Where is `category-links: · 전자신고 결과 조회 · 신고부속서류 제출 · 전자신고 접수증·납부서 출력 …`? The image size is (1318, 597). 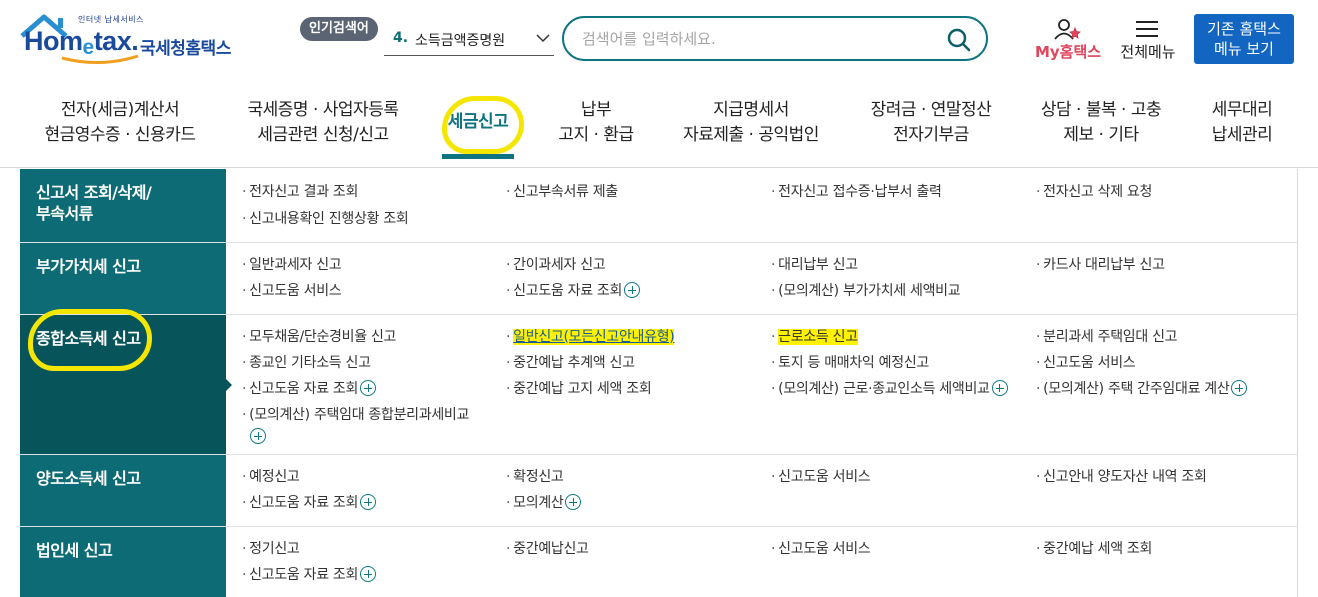 category-links: · 전자신고 결과 조회 · 신고부속서류 제출 · 전자신고 접수증·납부서 출력 … is located at coordinates (762, 205).